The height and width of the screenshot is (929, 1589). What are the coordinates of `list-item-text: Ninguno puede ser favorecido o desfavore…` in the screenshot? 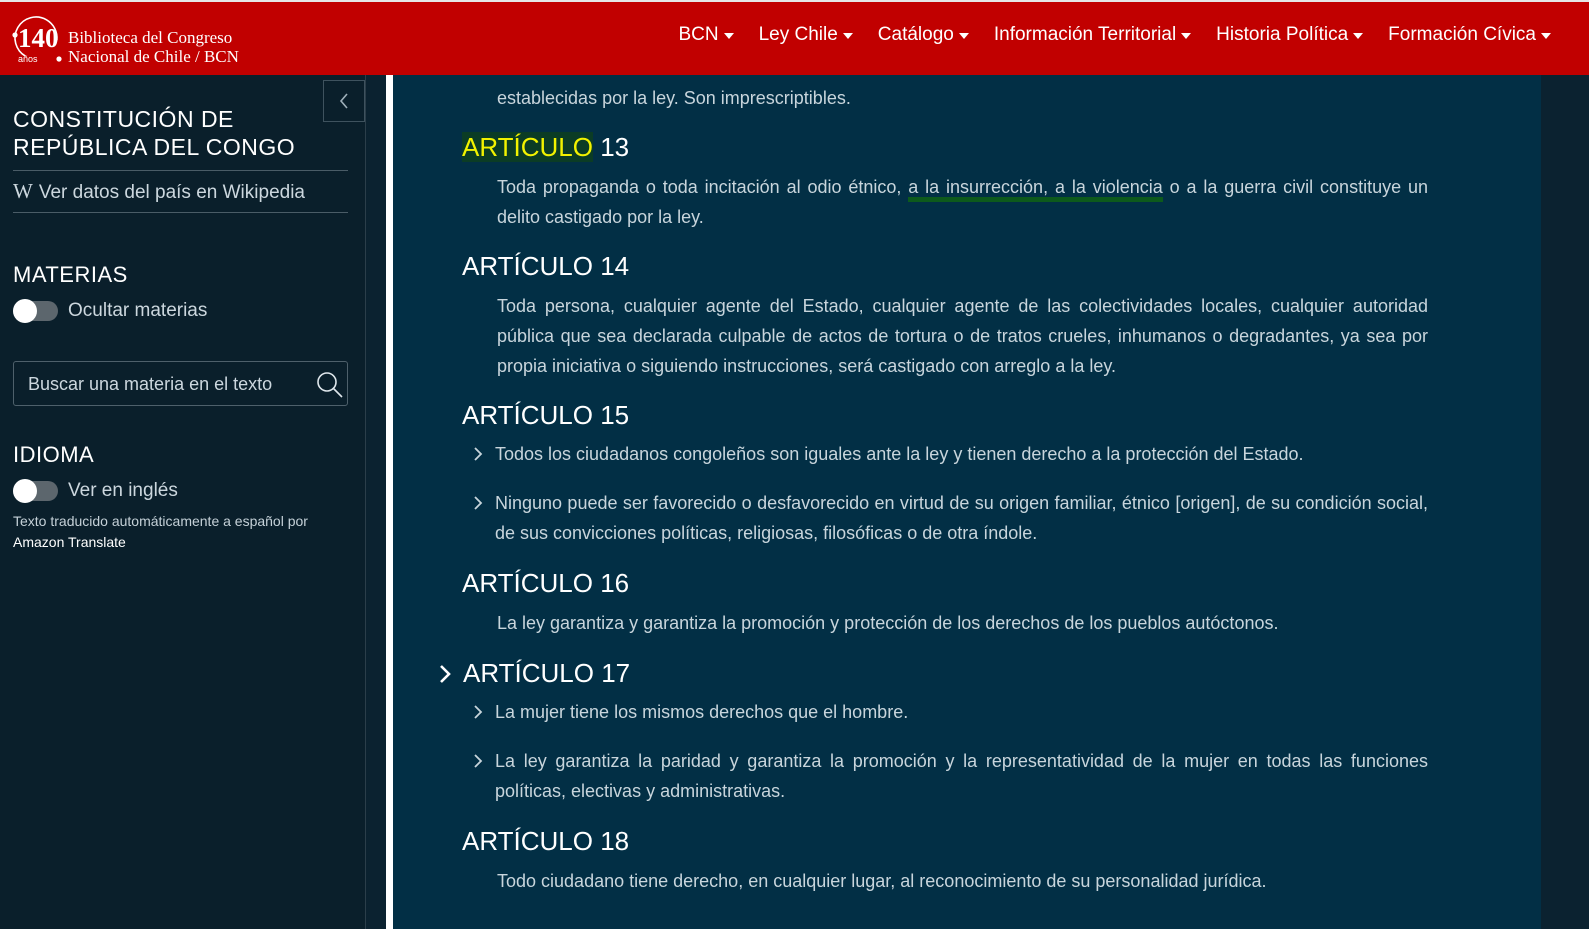 It's located at (961, 518).